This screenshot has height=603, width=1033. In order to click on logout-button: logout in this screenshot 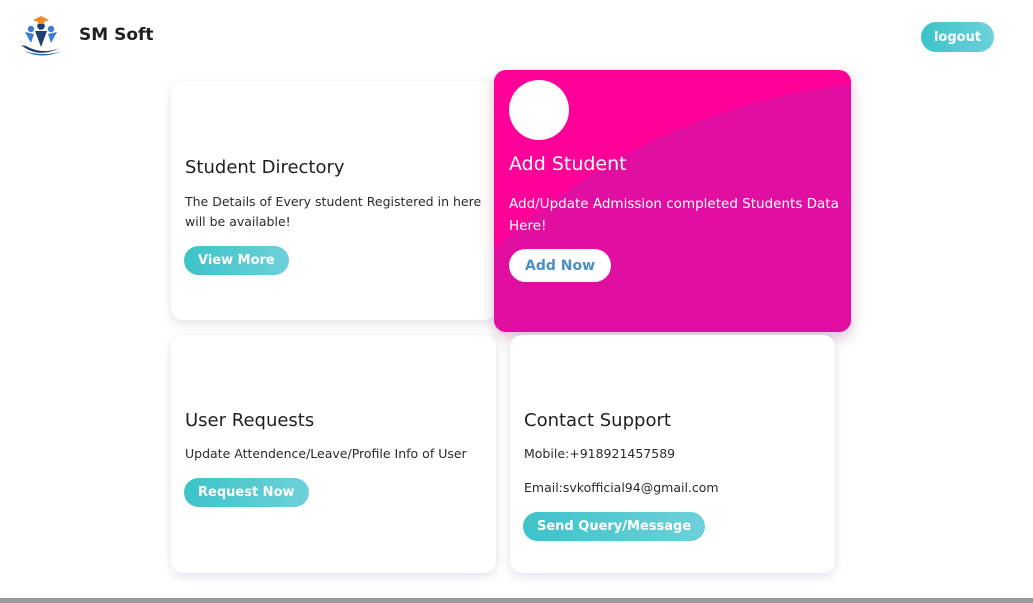, I will do `click(957, 37)`.